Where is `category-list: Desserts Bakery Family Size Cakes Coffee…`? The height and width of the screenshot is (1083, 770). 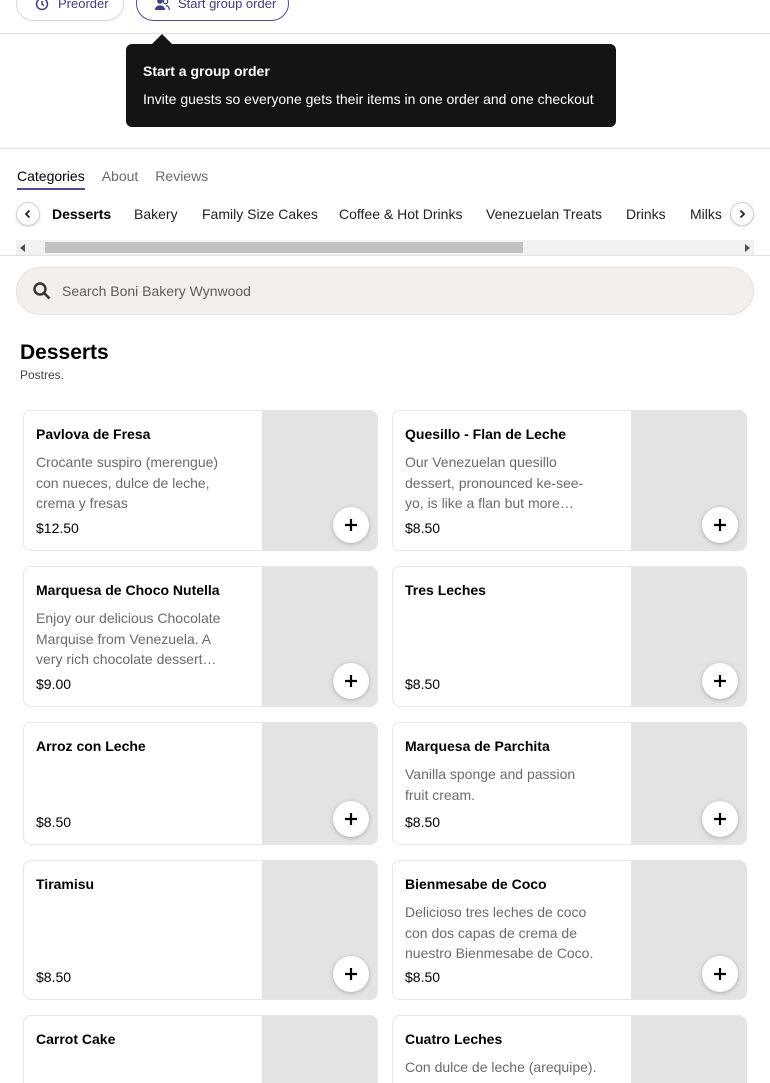 category-list: Desserts Bakery Family Size Cakes Coffee… is located at coordinates (362, 214).